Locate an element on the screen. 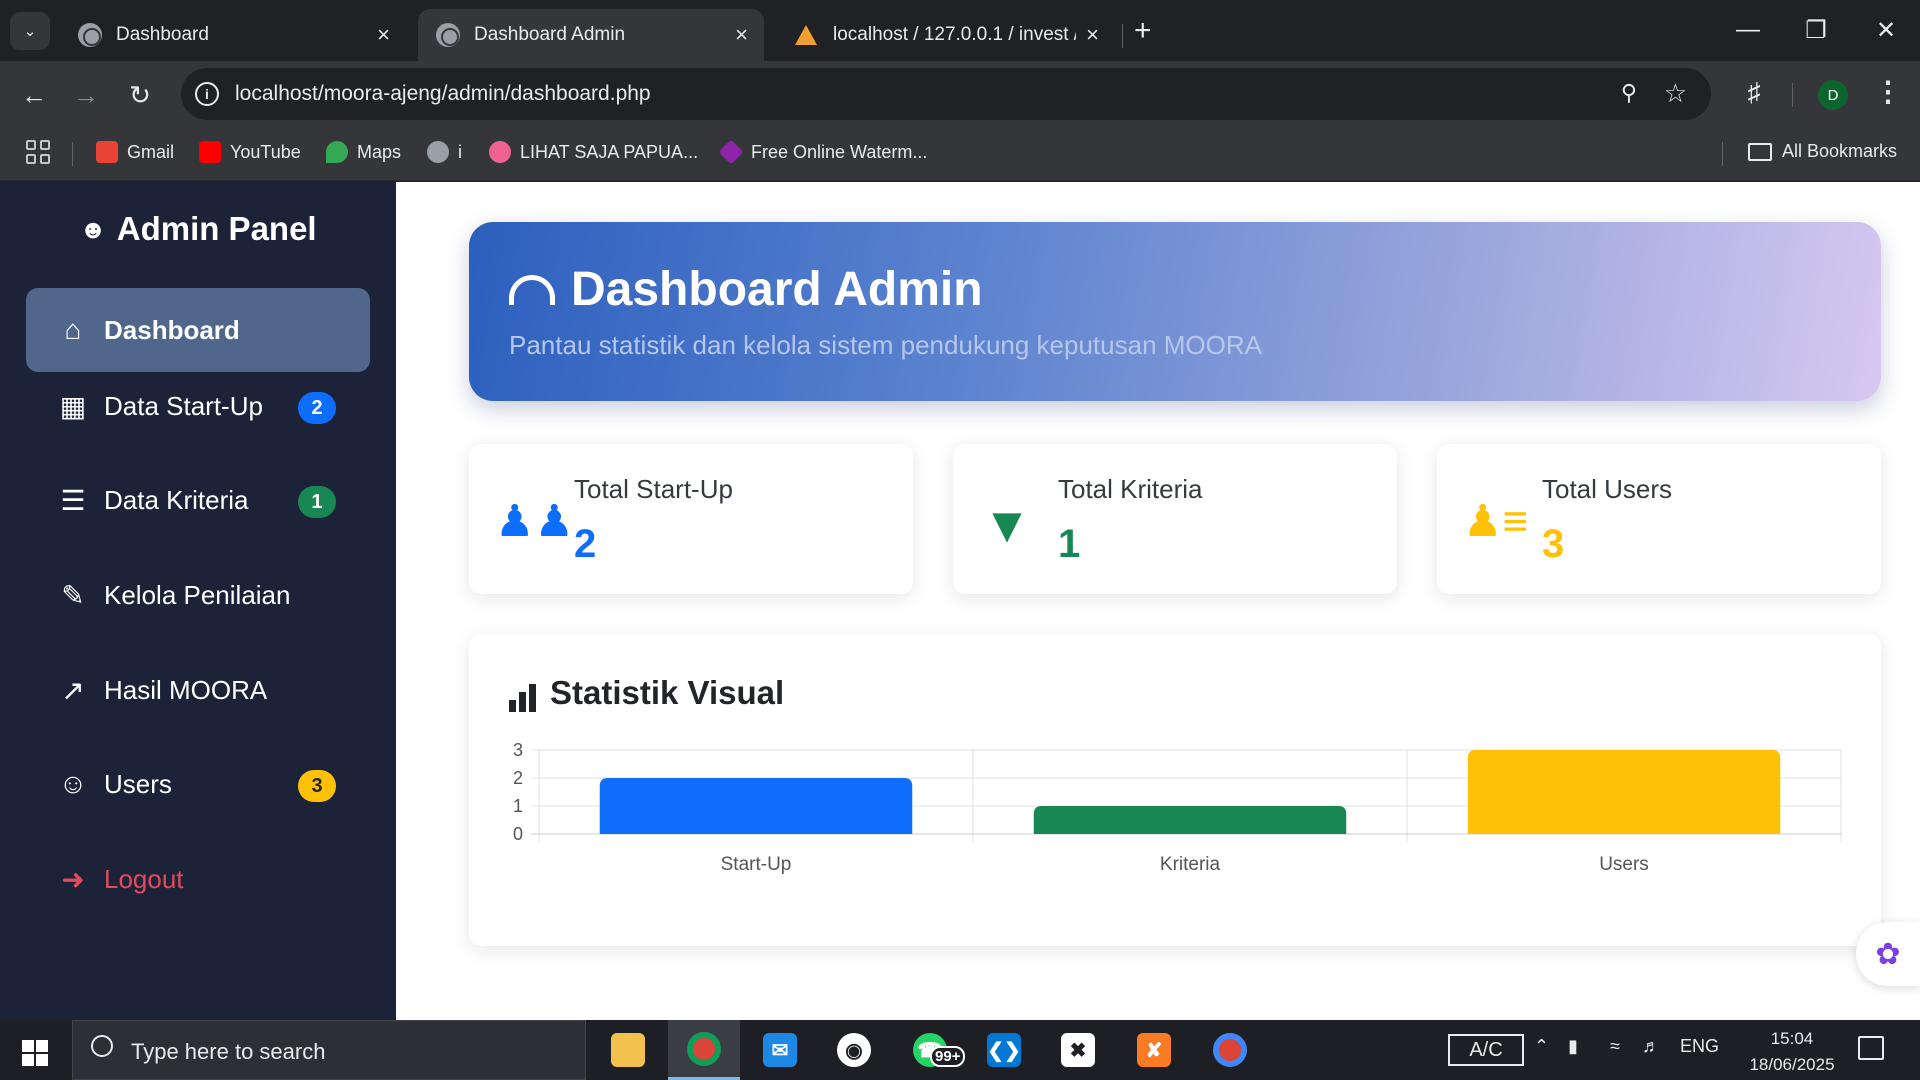 The height and width of the screenshot is (1080, 1920). funnel-icon: ▼ is located at coordinates (1007, 525).